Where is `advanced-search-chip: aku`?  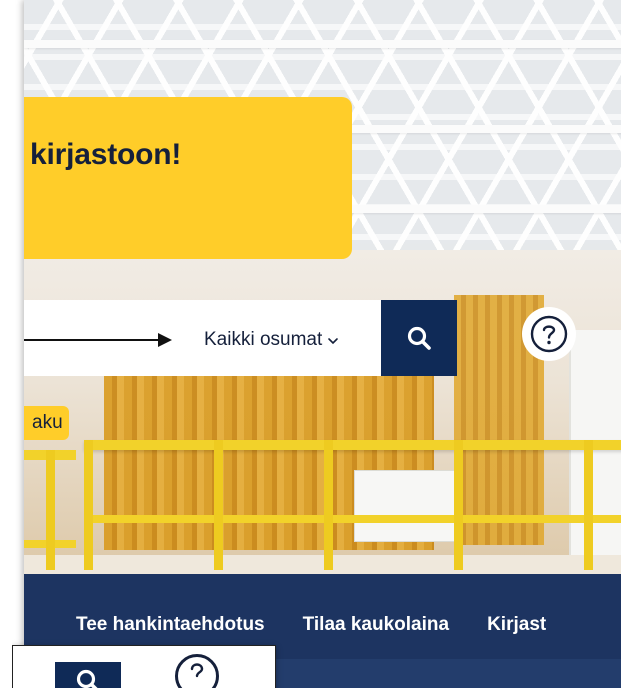
advanced-search-chip: aku is located at coordinates (46, 423).